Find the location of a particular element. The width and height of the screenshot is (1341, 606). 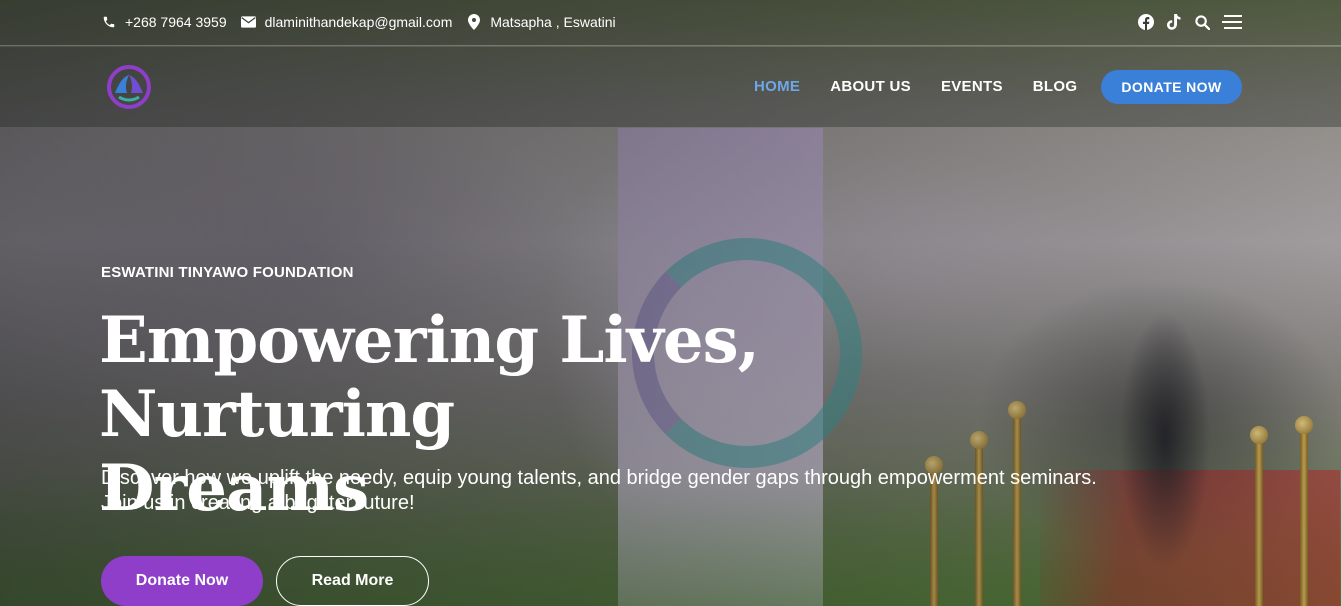

read-more-button: Read More is located at coordinates (352, 581).